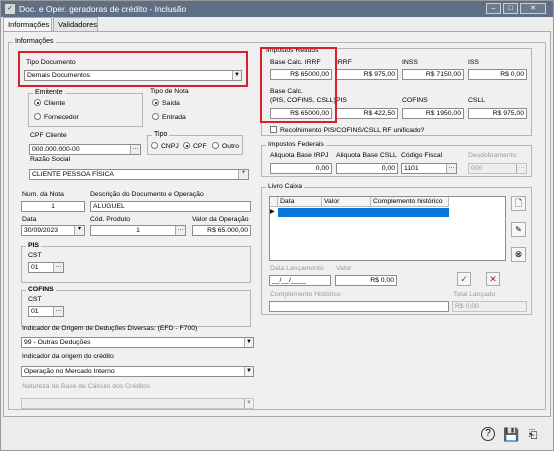 The height and width of the screenshot is (451, 554). I want to click on cancel-icon: ✕, so click(493, 279).